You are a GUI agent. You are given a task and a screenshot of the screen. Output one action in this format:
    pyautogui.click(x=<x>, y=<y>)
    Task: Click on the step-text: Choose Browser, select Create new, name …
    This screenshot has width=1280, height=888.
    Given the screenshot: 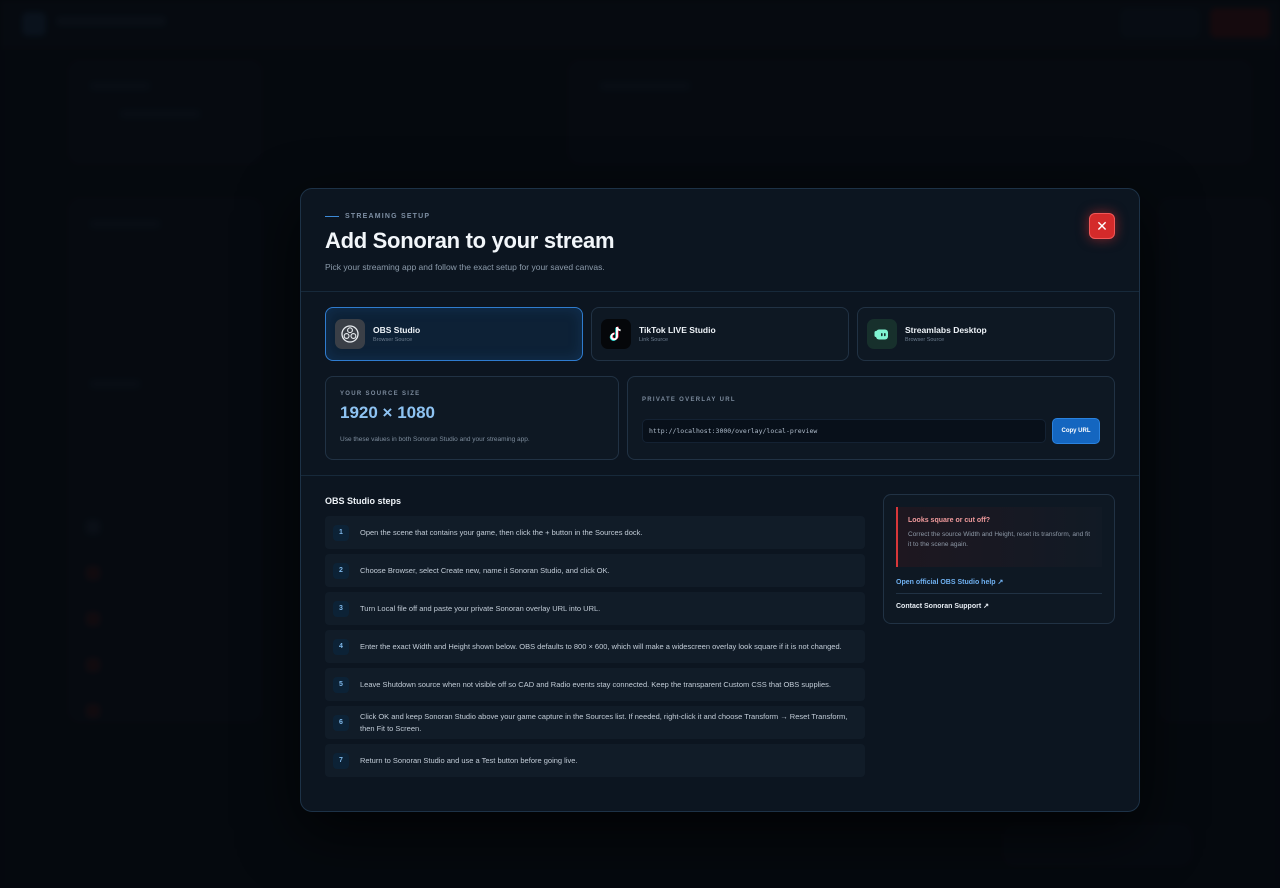 What is the action you would take?
    pyautogui.click(x=485, y=570)
    